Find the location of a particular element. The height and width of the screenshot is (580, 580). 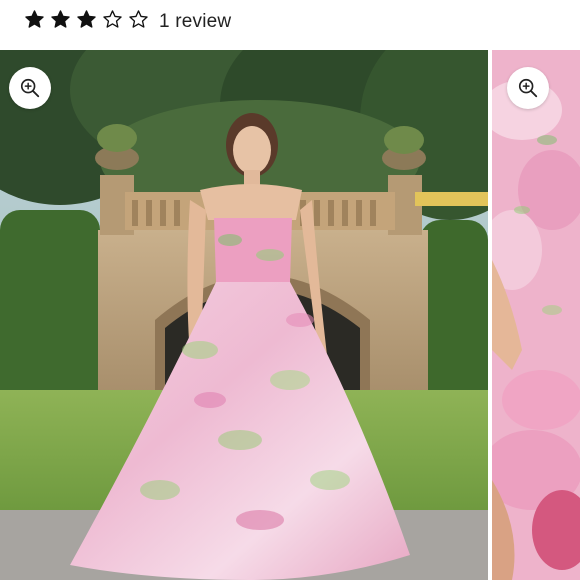

product-photo-next is located at coordinates (536, 315).